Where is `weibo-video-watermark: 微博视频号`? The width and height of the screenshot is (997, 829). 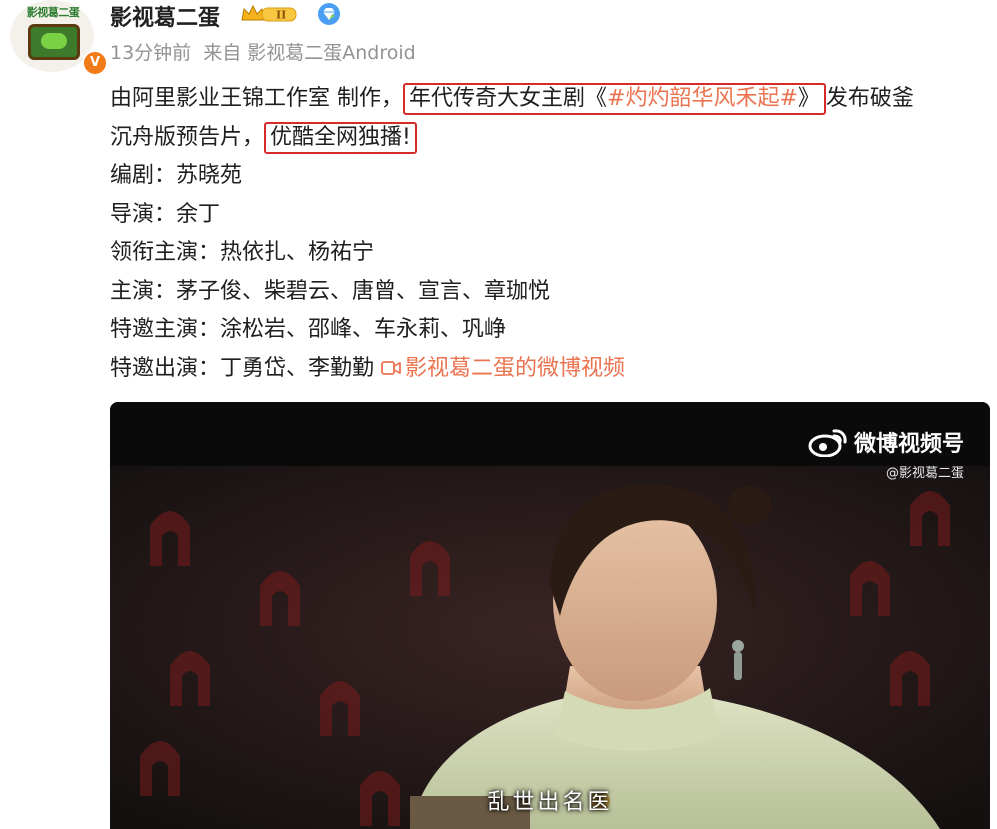
weibo-video-watermark: 微博视频号 is located at coordinates (886, 442).